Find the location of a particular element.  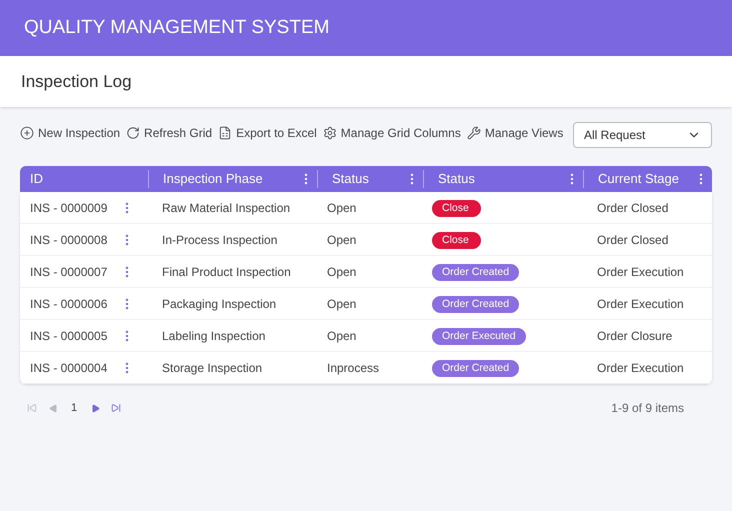

column-header: Current Stage is located at coordinates (638, 179).